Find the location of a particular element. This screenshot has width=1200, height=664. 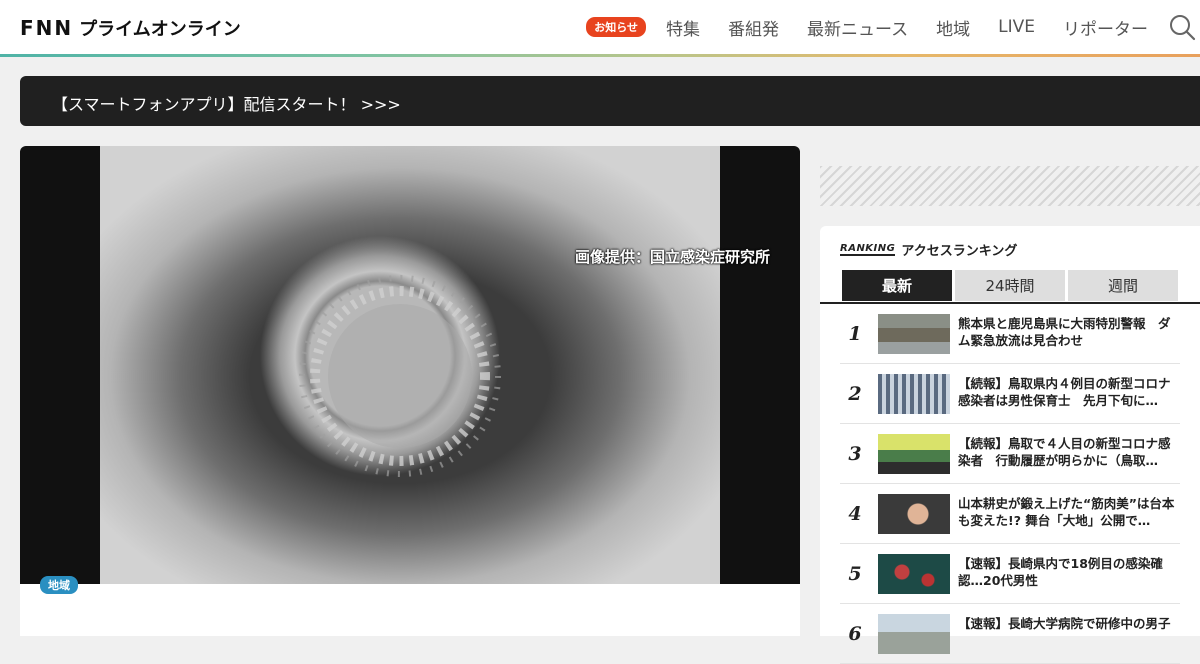

ranking-header: RANKING アクセスランキング is located at coordinates (928, 249).